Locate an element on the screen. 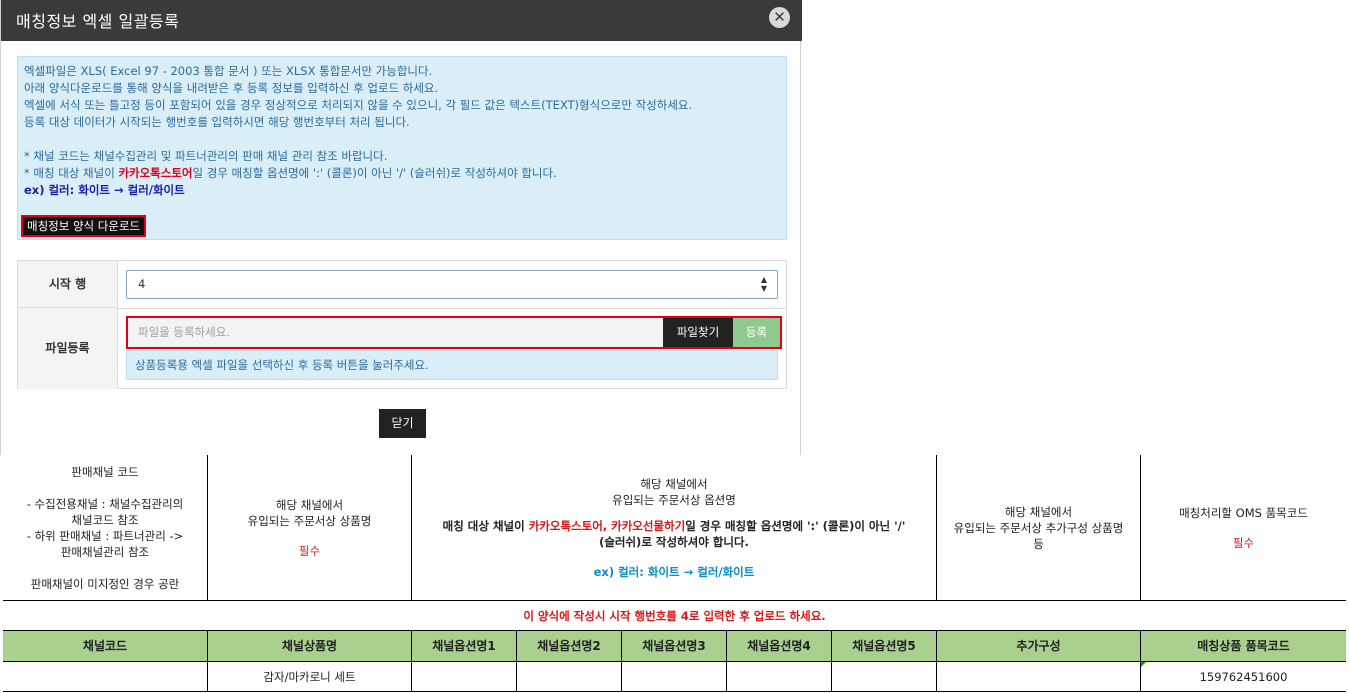  start-row-label: 시작 행 is located at coordinates (68, 284).